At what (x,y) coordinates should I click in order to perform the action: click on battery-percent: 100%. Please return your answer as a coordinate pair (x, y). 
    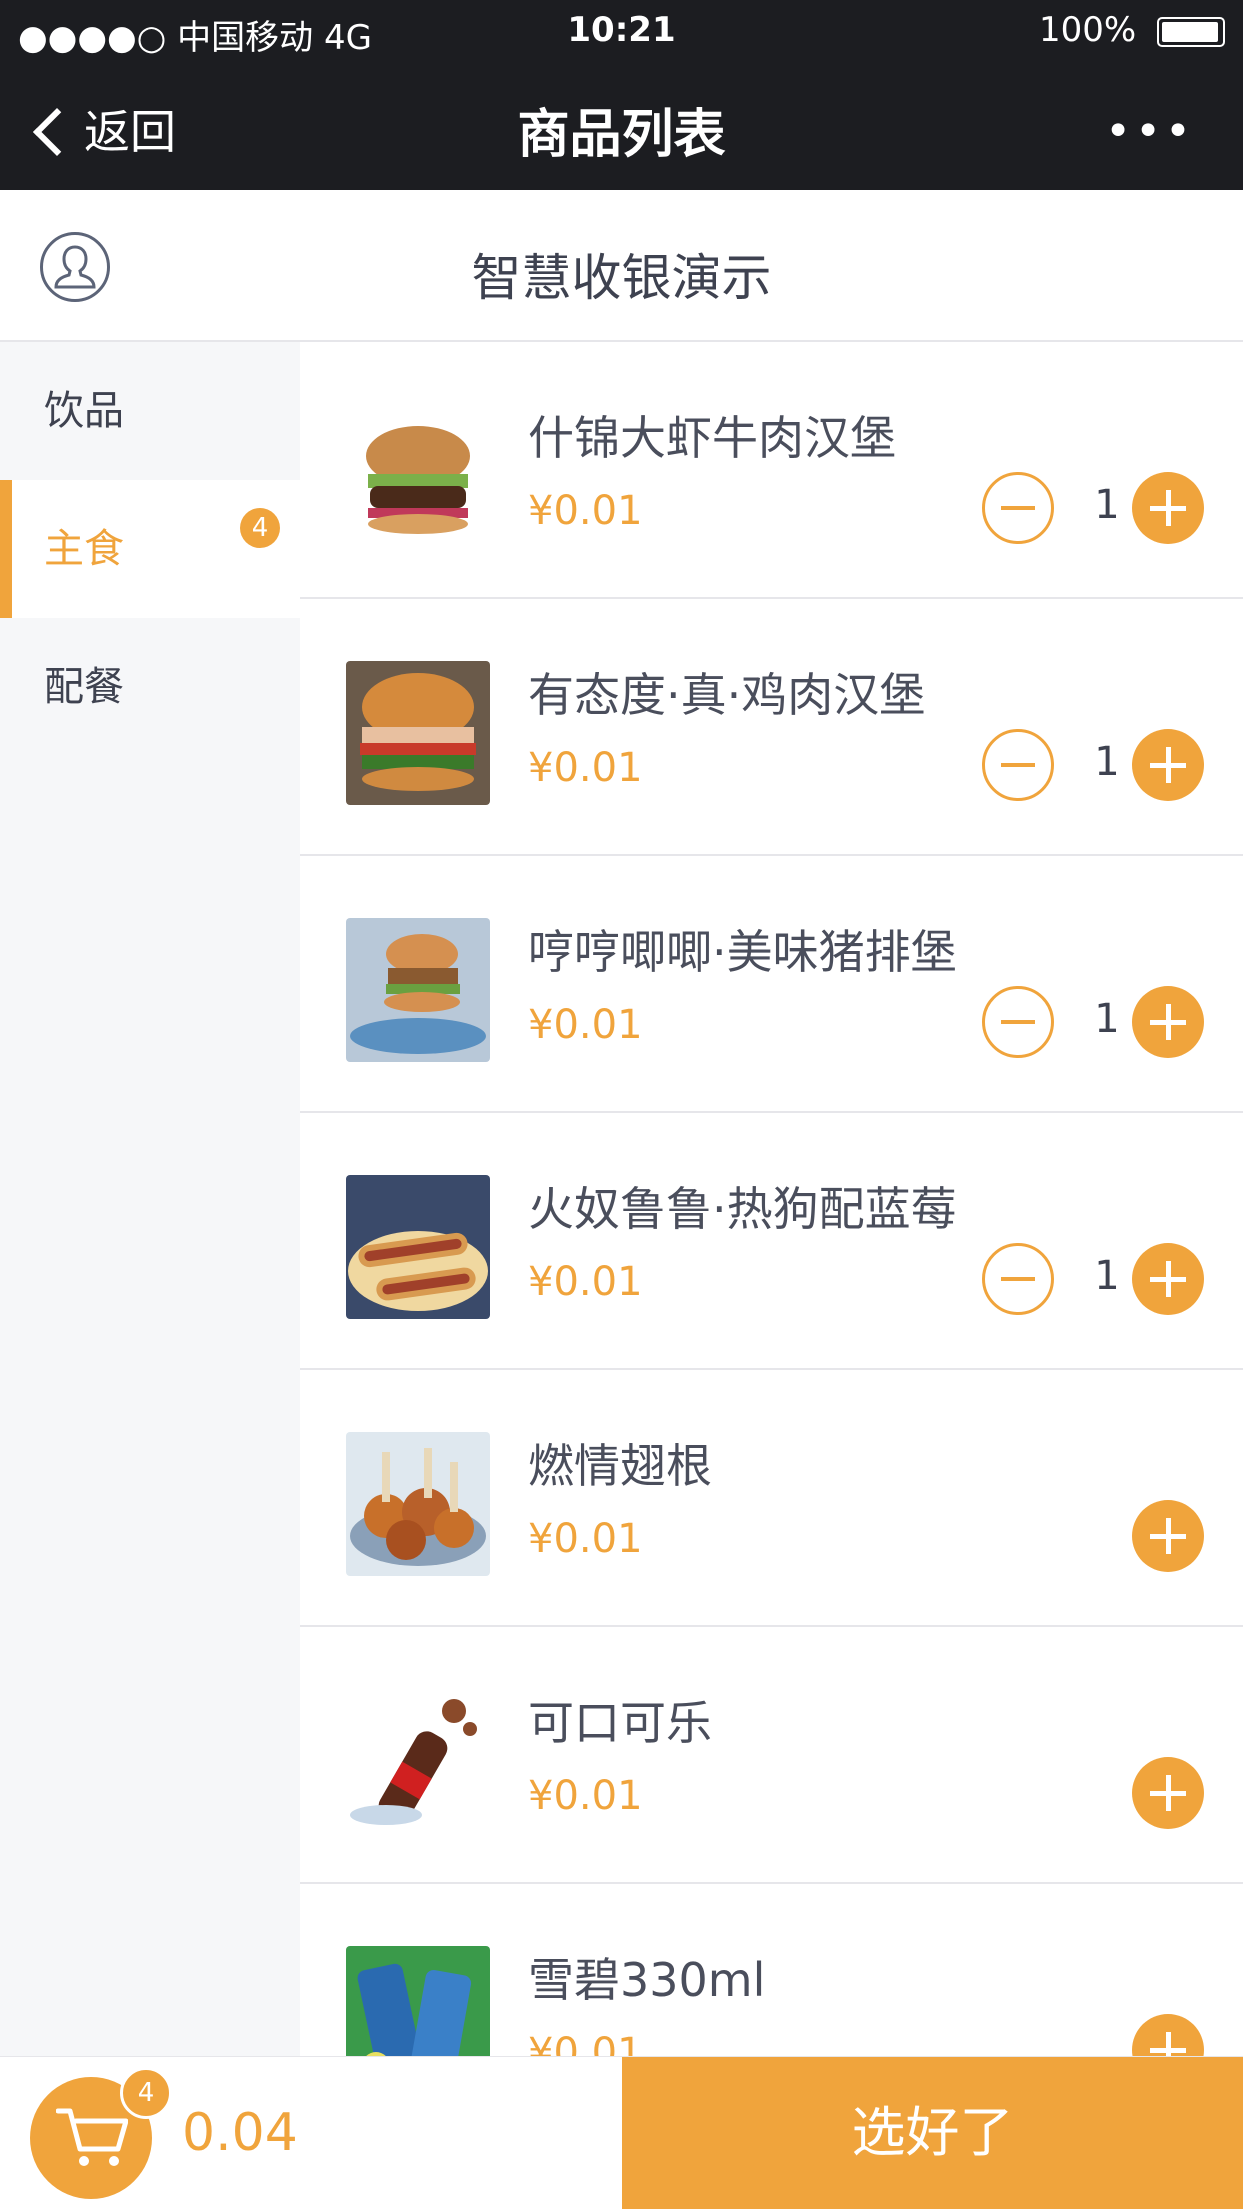
    Looking at the image, I should click on (1087, 30).